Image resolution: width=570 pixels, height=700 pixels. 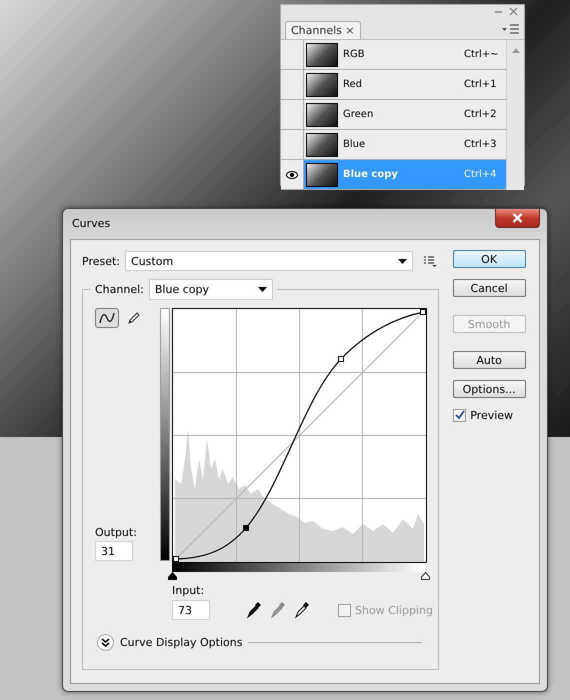 What do you see at coordinates (323, 30) in the screenshot?
I see `channels-tab: Channels ×` at bounding box center [323, 30].